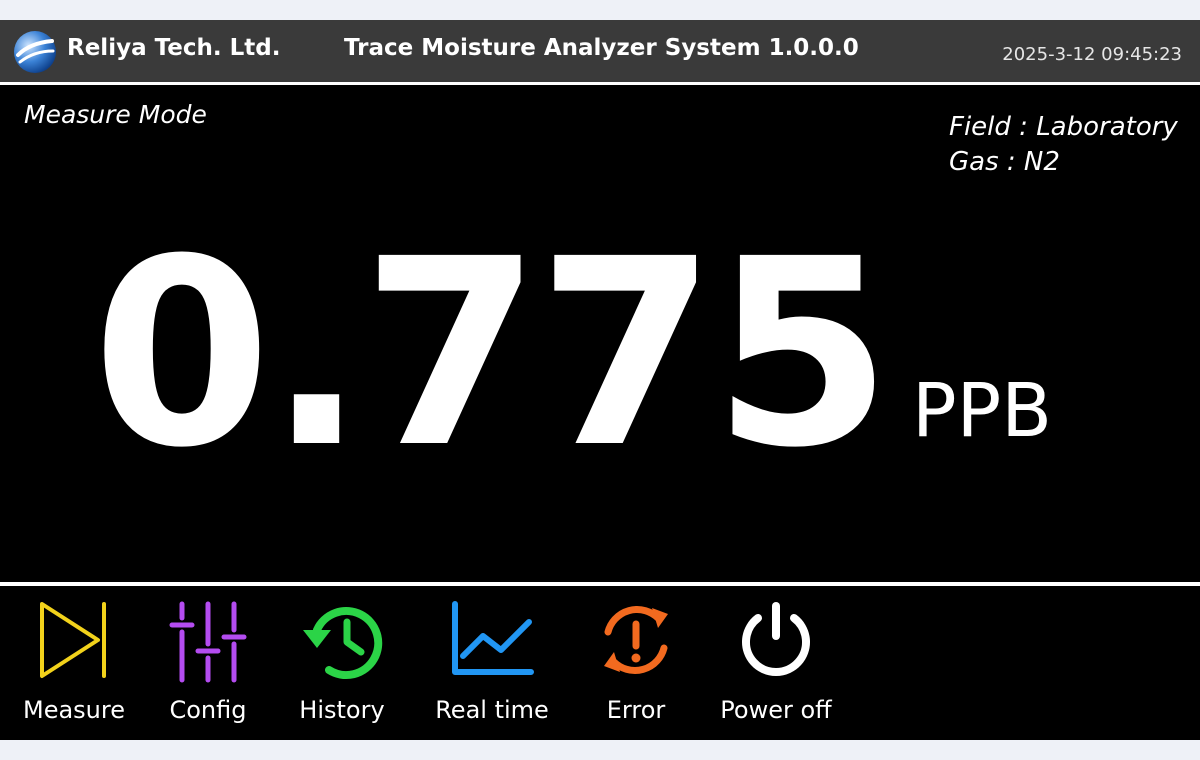  What do you see at coordinates (776, 639) in the screenshot?
I see `power-icon` at bounding box center [776, 639].